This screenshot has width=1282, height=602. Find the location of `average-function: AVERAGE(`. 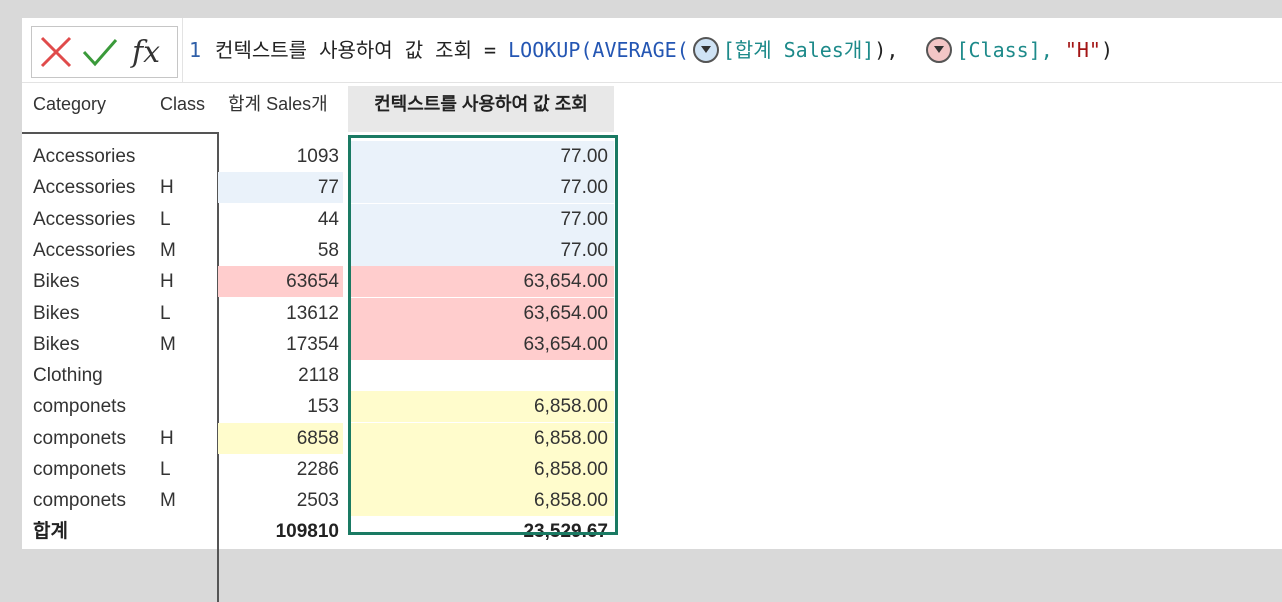

average-function: AVERAGE( is located at coordinates (640, 49).